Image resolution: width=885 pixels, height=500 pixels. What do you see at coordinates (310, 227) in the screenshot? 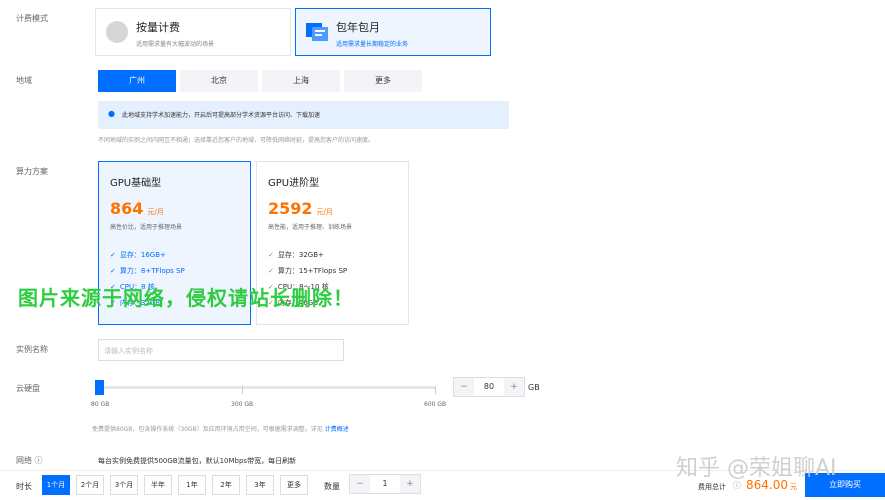
I see `plan-desc: 高性能，适用于推理、训练场景` at bounding box center [310, 227].